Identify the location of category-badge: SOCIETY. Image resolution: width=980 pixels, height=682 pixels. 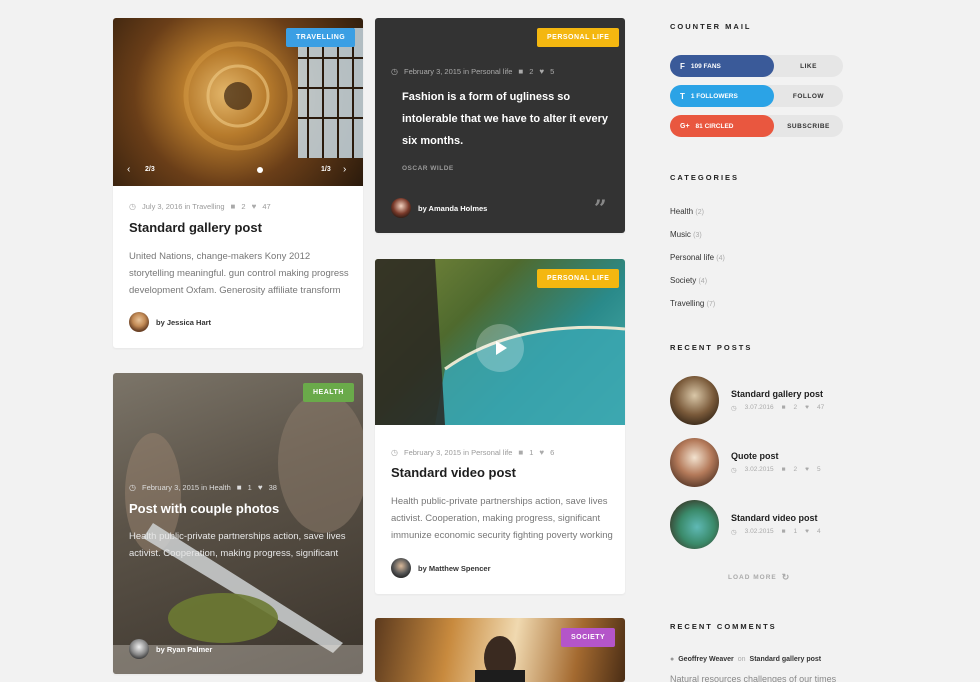
(588, 637).